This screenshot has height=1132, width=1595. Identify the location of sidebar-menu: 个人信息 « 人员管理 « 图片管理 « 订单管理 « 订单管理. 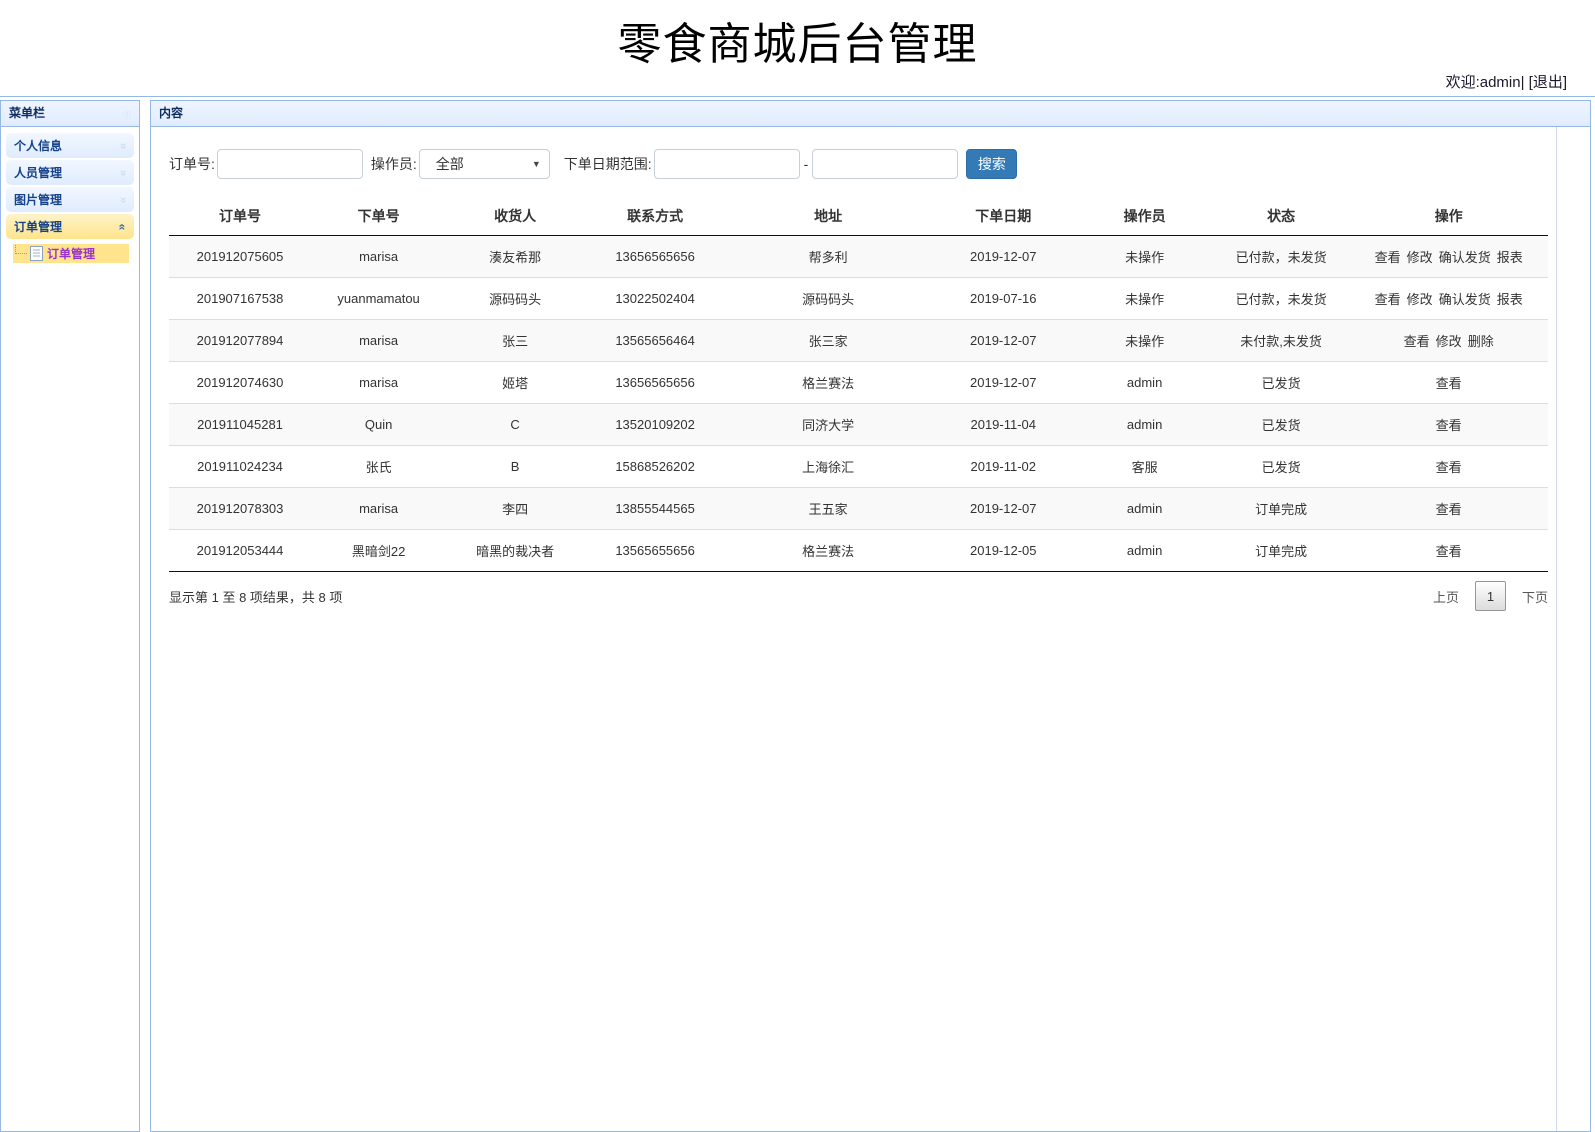
(70, 198).